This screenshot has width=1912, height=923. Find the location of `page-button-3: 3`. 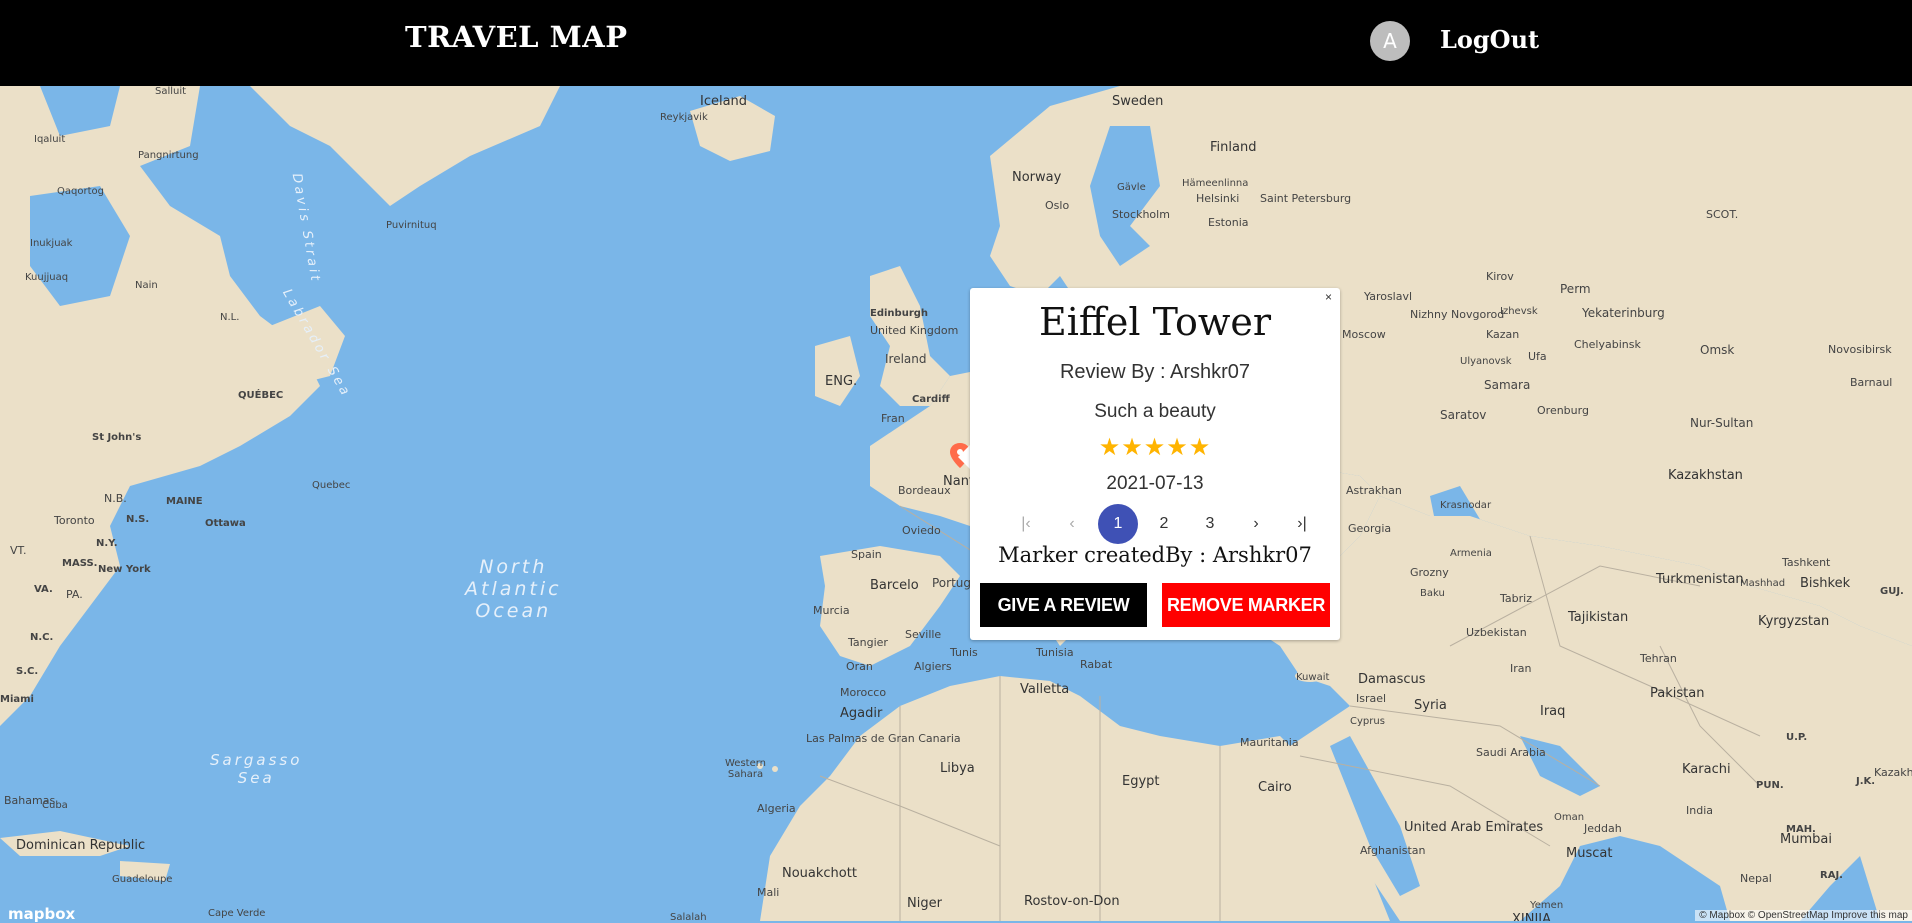

page-button-3: 3 is located at coordinates (1210, 524).